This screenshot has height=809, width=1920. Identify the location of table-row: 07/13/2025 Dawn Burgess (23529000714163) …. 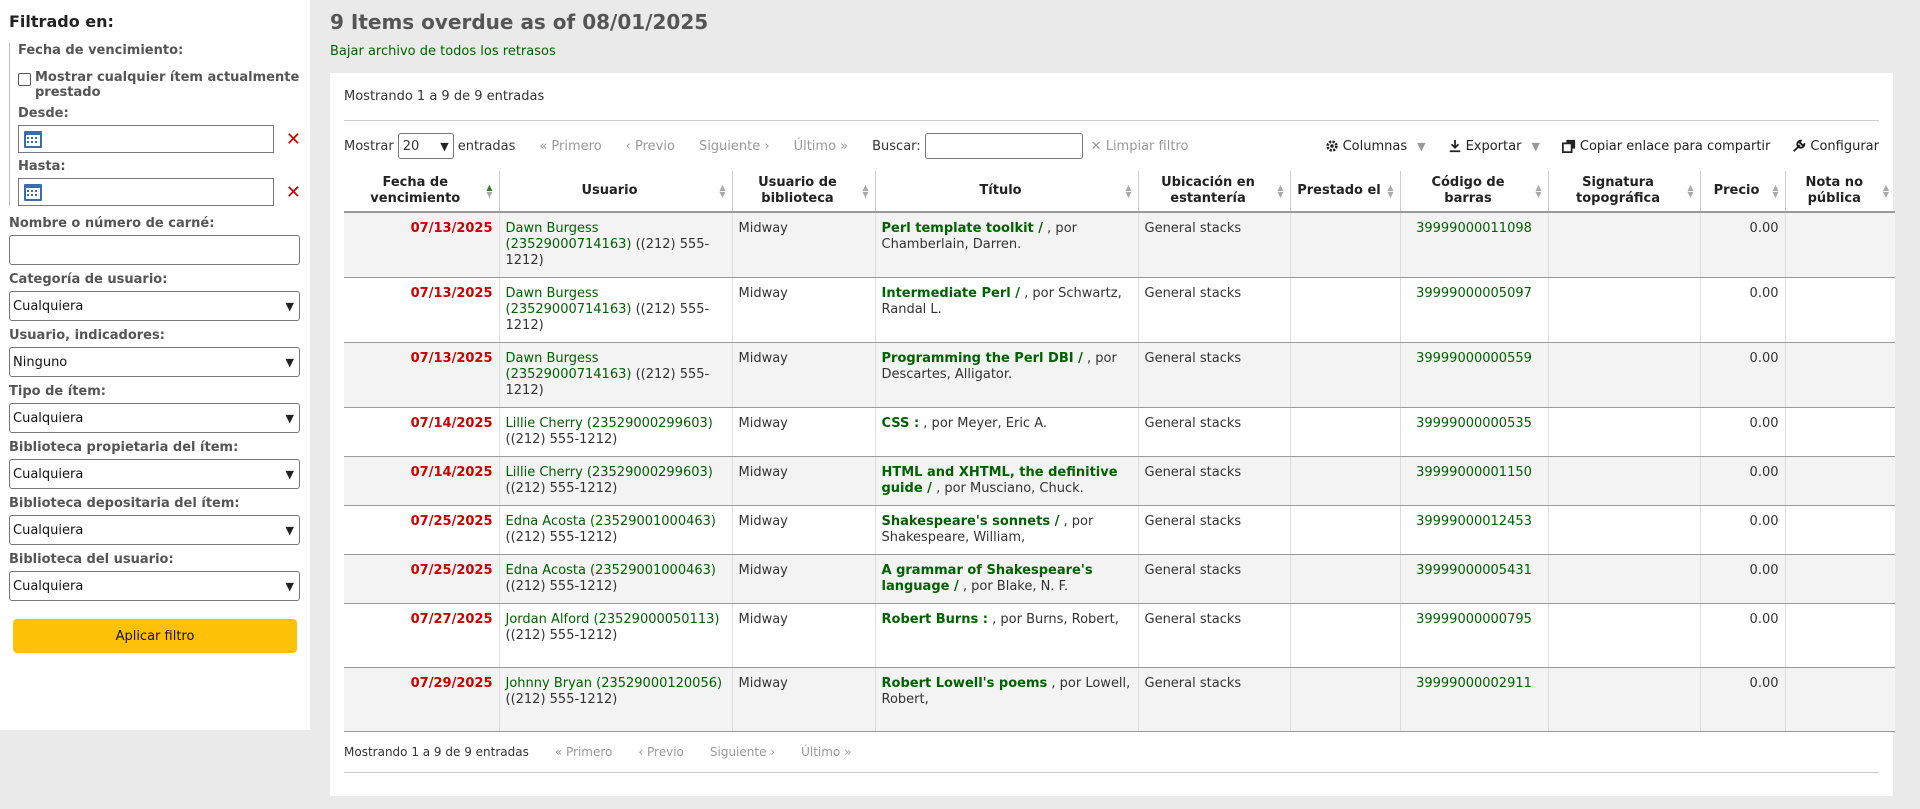
(1119, 375).